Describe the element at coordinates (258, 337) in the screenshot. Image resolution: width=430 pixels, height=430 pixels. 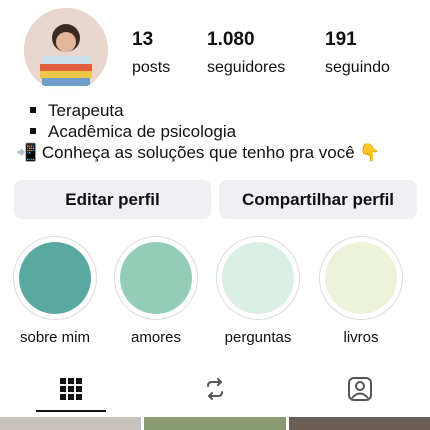
I see `highlight-label: perguntas` at that location.